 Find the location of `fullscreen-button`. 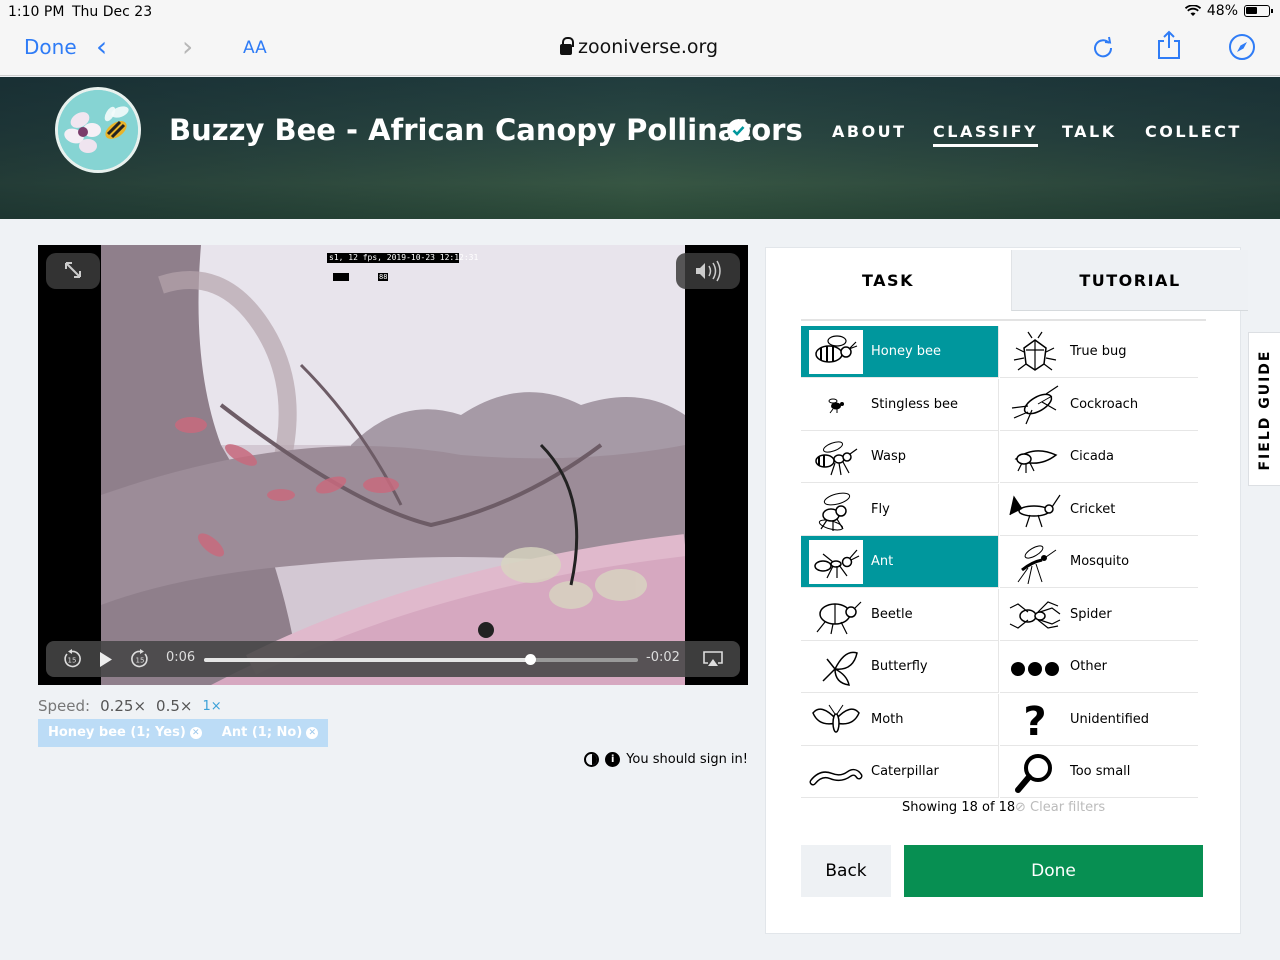

fullscreen-button is located at coordinates (73, 271).